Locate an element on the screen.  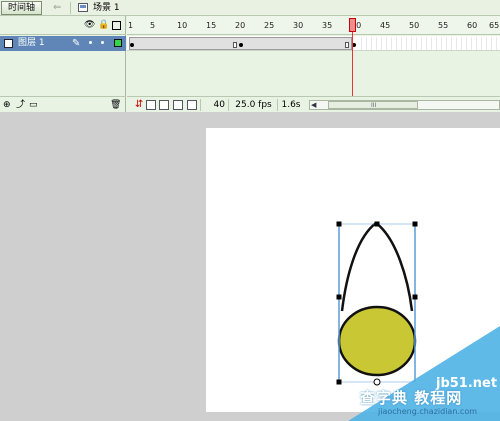
edit-multiple-frames-icon is located at coordinates (178, 105).